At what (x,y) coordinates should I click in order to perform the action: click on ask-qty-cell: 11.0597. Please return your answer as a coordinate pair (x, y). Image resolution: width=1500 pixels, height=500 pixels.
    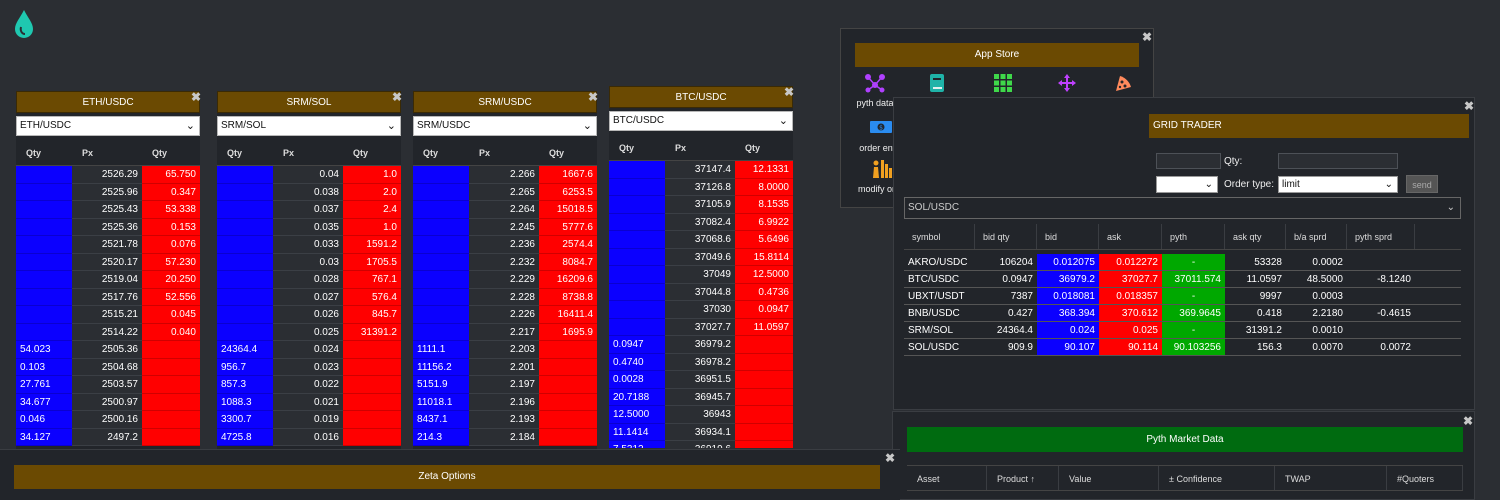
    Looking at the image, I should click on (764, 327).